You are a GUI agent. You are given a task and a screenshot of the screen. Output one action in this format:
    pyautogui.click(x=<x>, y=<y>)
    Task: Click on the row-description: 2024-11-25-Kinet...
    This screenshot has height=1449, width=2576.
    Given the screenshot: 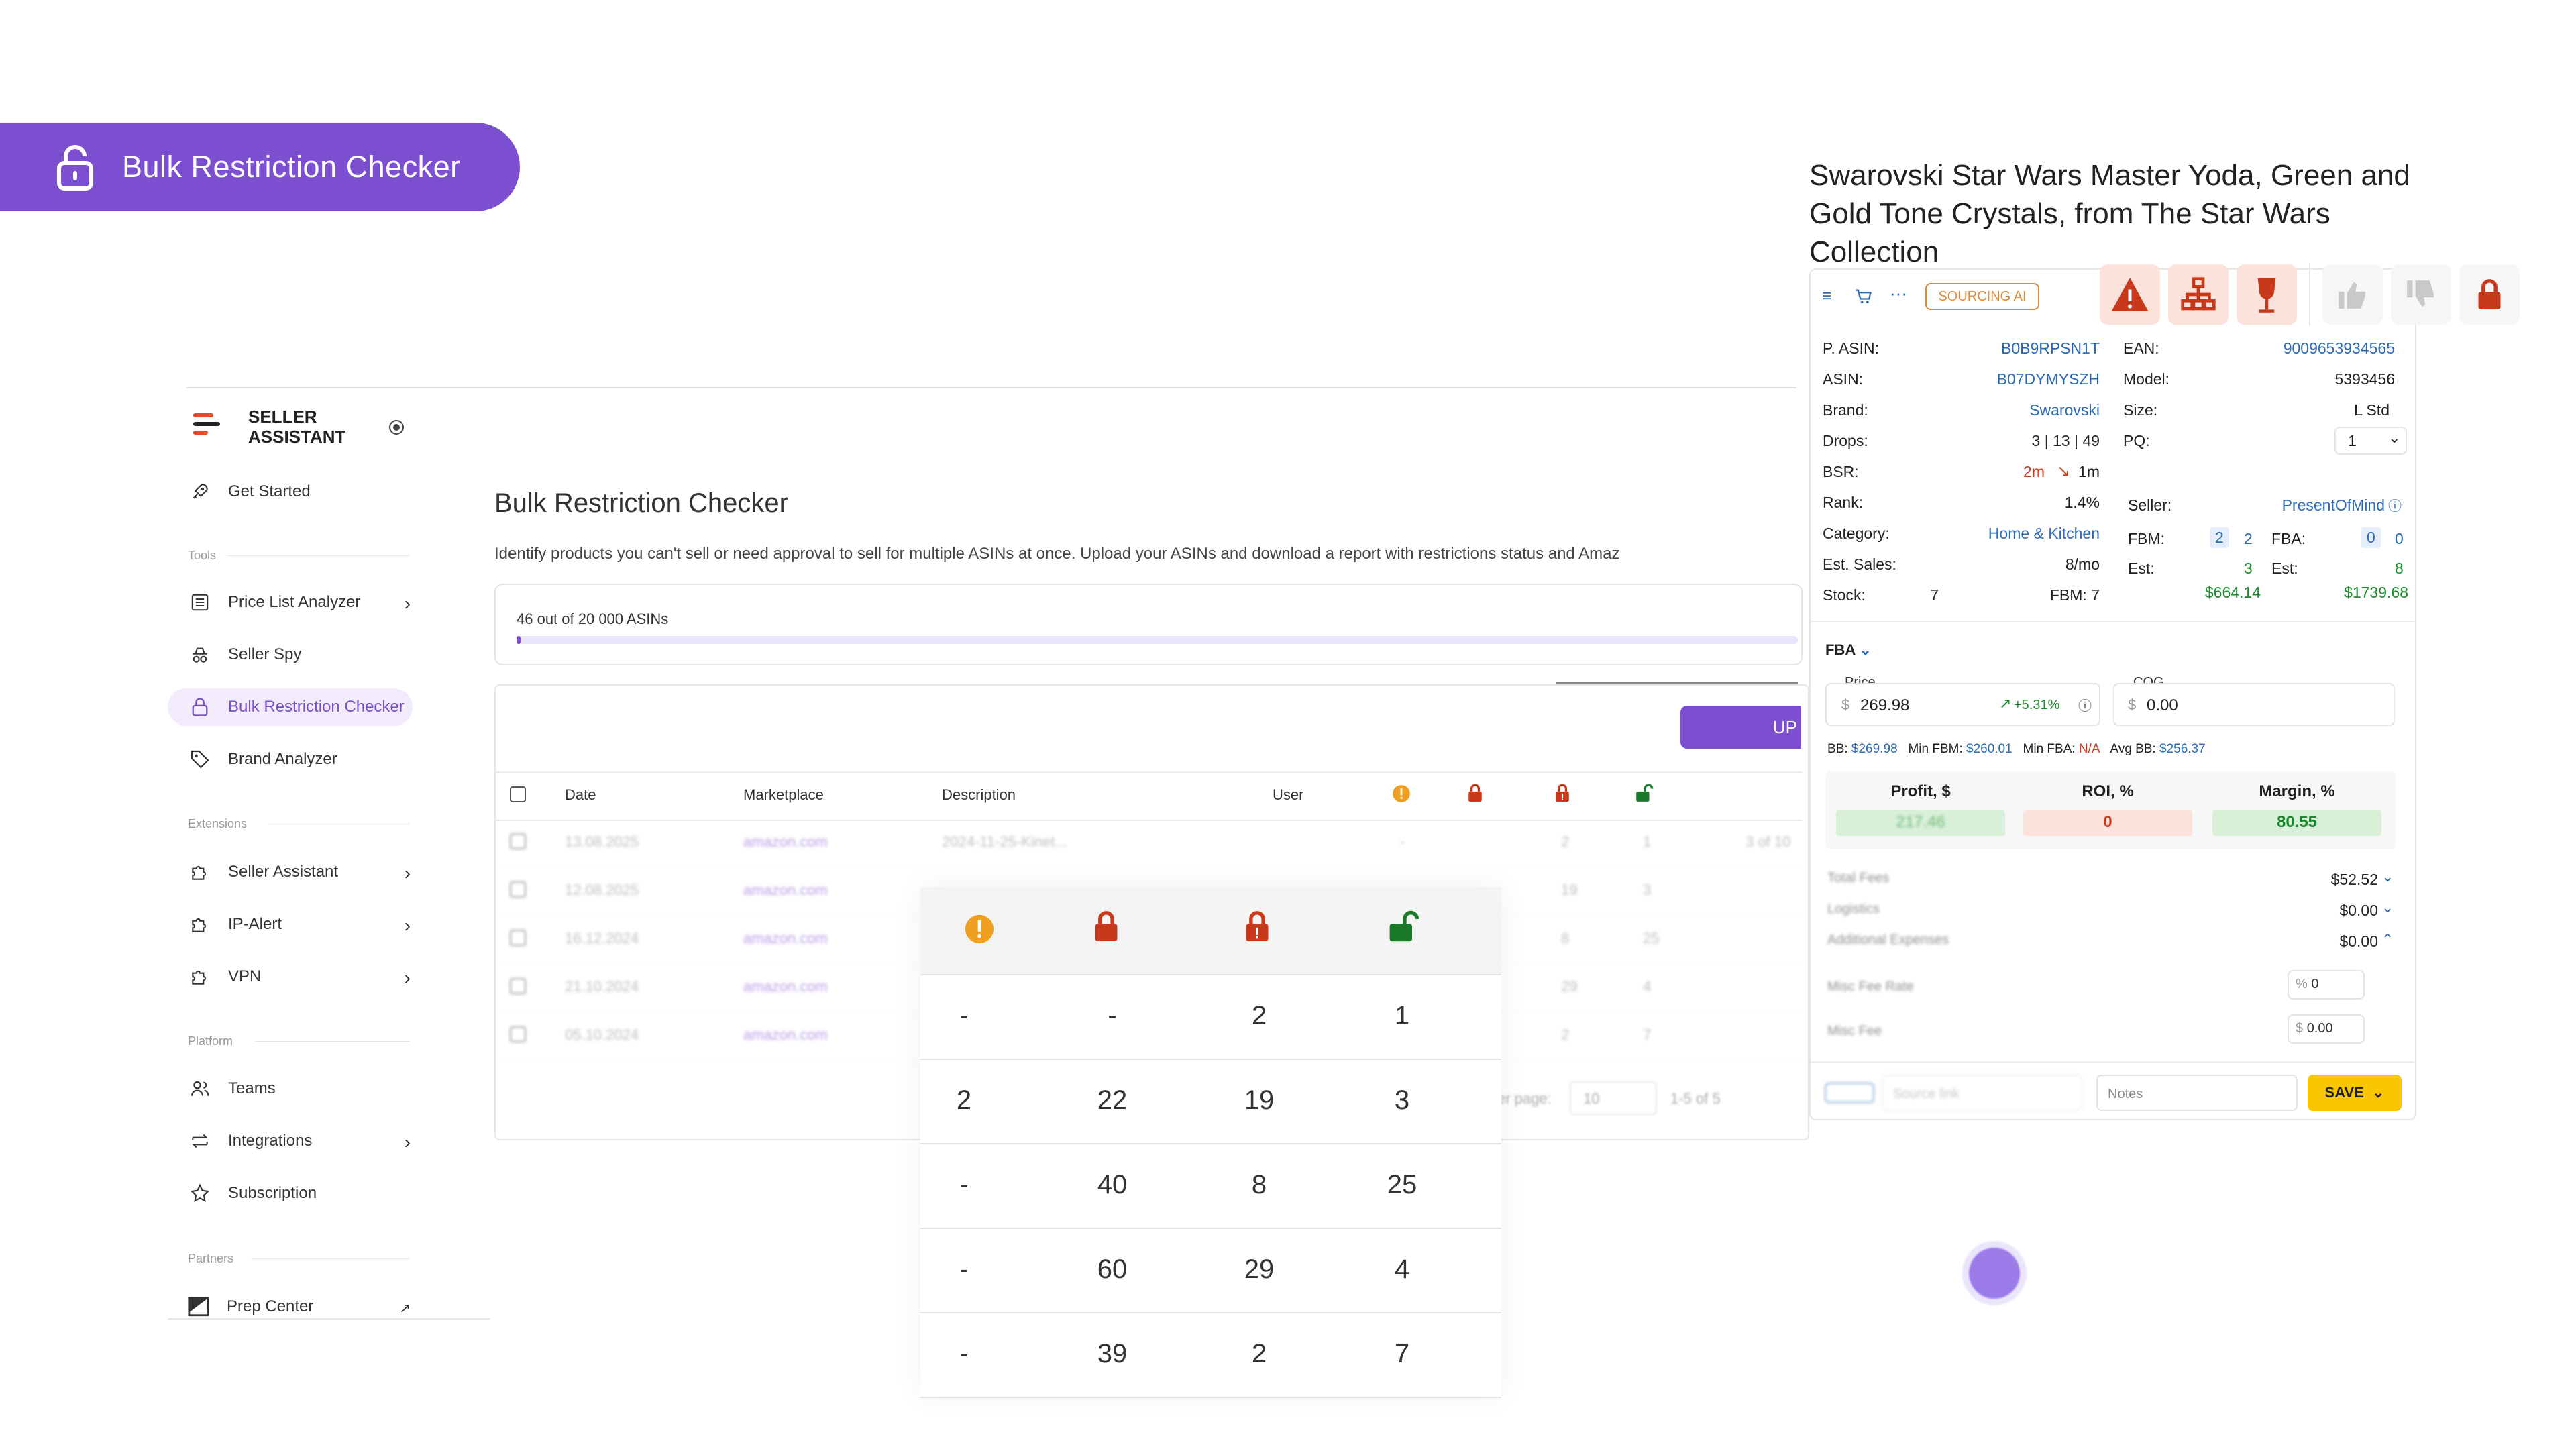 What is the action you would take?
    pyautogui.click(x=1004, y=841)
    